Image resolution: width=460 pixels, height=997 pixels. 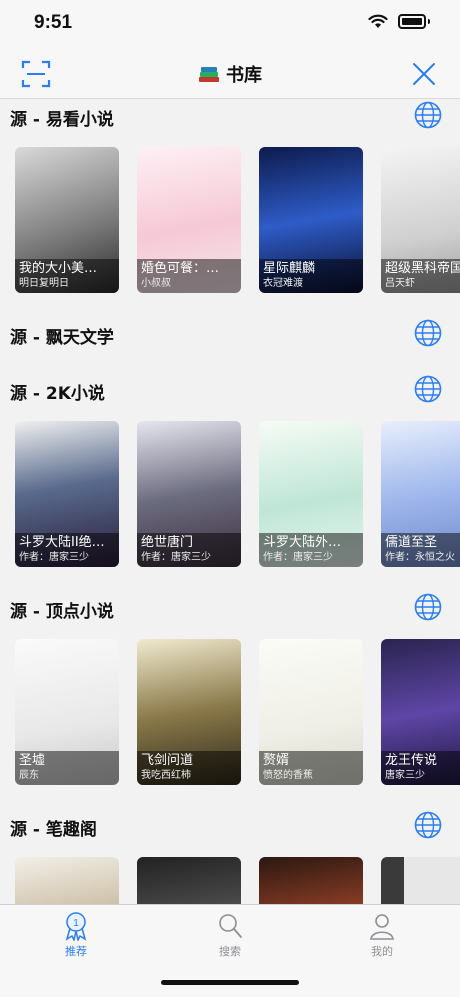 I want to click on book-info: 婚色可餐：… 小叔叔, so click(x=189, y=276).